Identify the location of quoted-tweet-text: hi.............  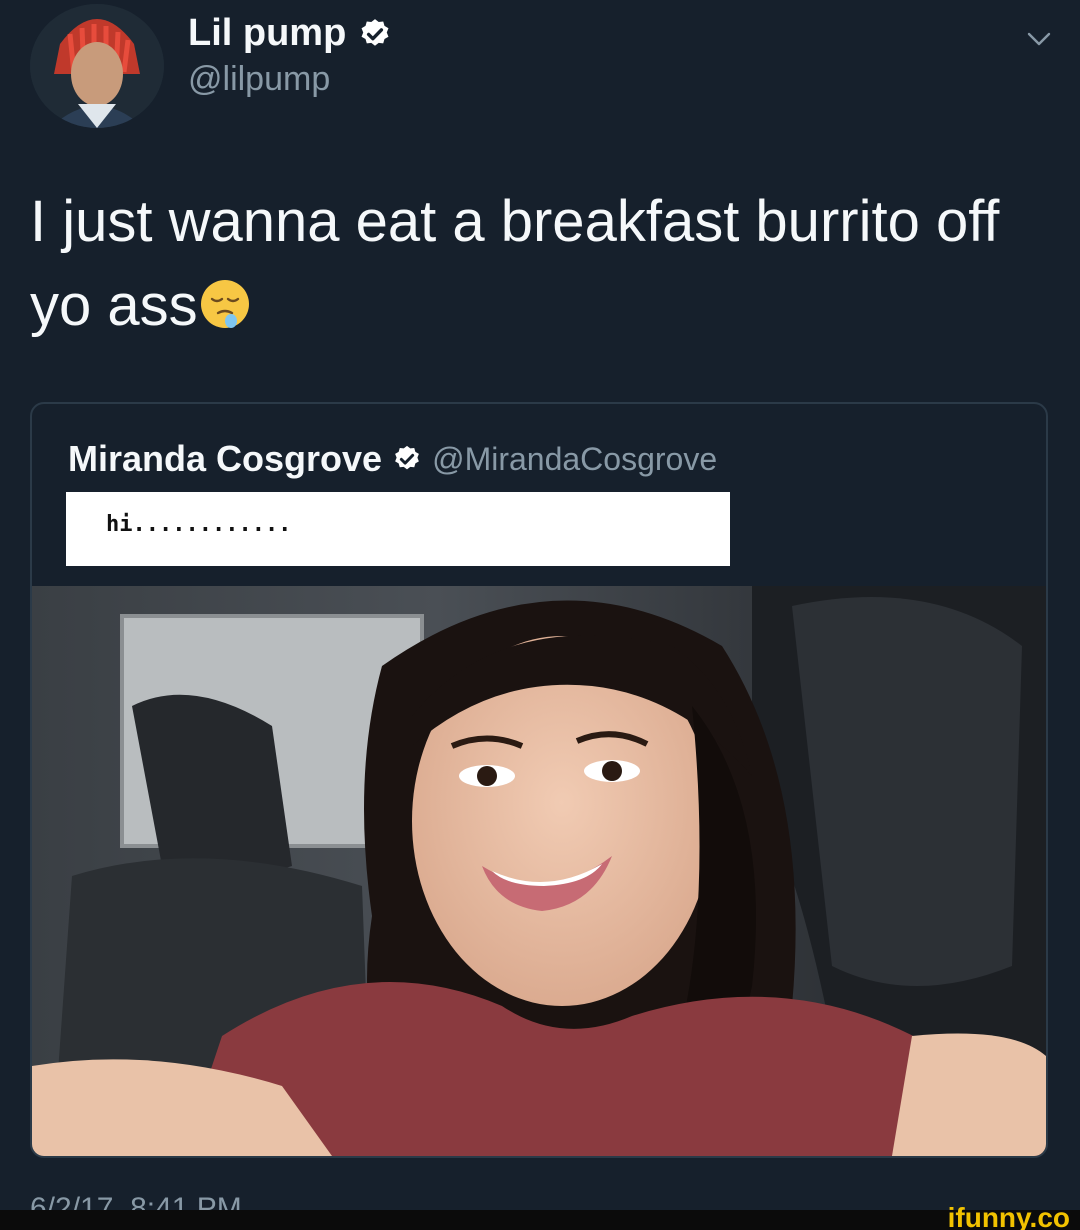
(199, 524).